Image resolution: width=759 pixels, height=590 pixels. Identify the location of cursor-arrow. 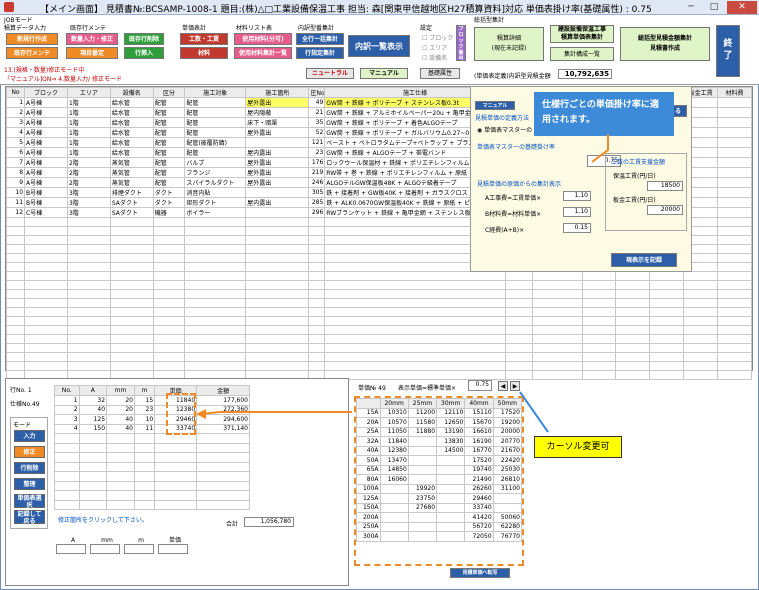
(534, 412).